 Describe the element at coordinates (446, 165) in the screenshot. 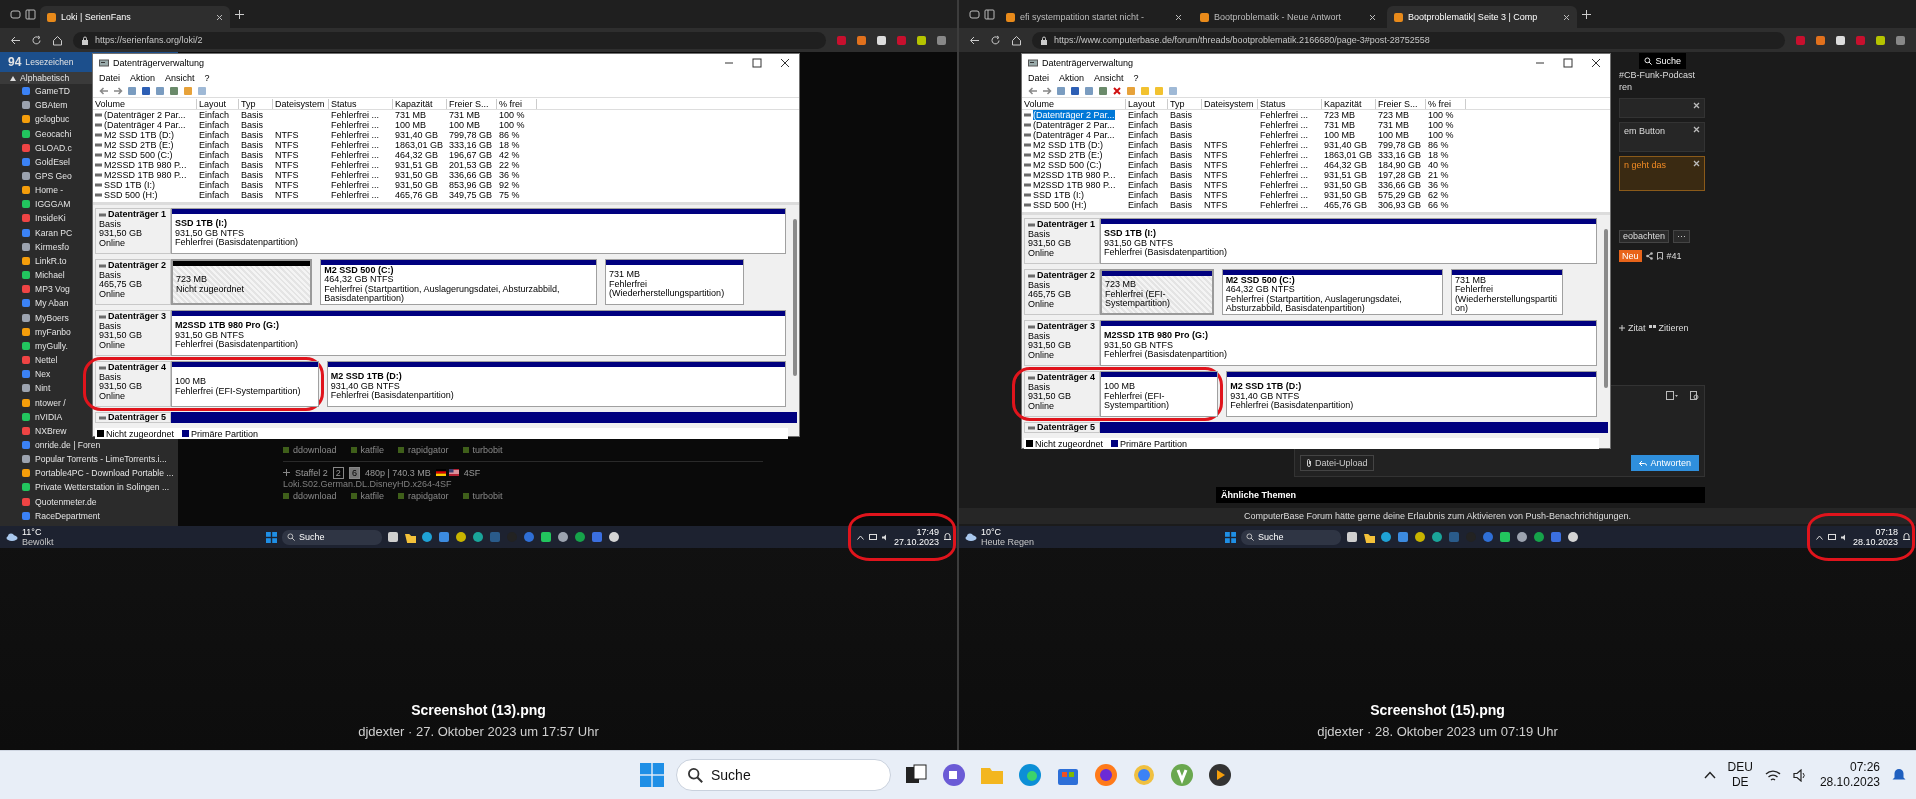

I see `volume-row: M2SSD 1TB 980 P... Einfach Basis NTFS Fehlerfrei ... 931,51 GB 201,53 GB 22 %` at that location.